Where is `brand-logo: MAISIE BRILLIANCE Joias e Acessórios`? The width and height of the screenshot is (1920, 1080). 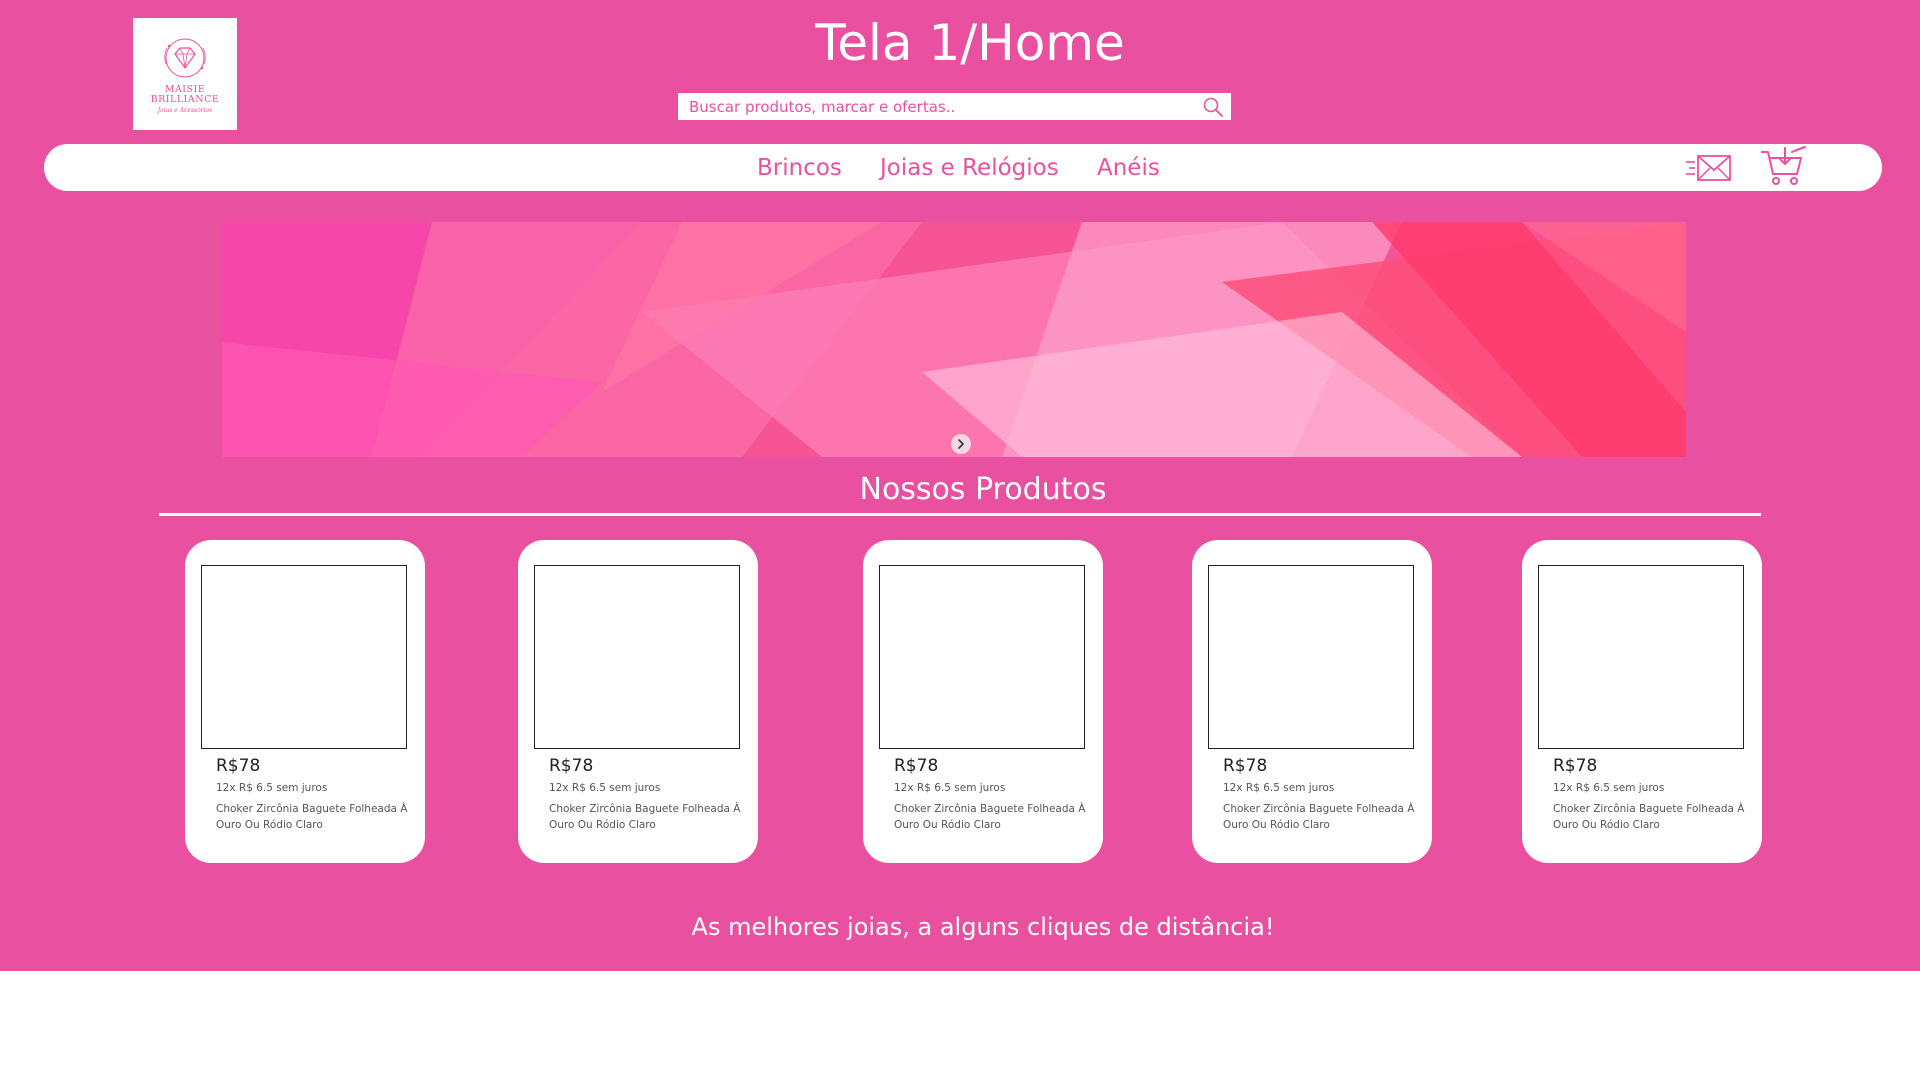
brand-logo: MAISIE BRILLIANCE Joias e Acessórios is located at coordinates (185, 74).